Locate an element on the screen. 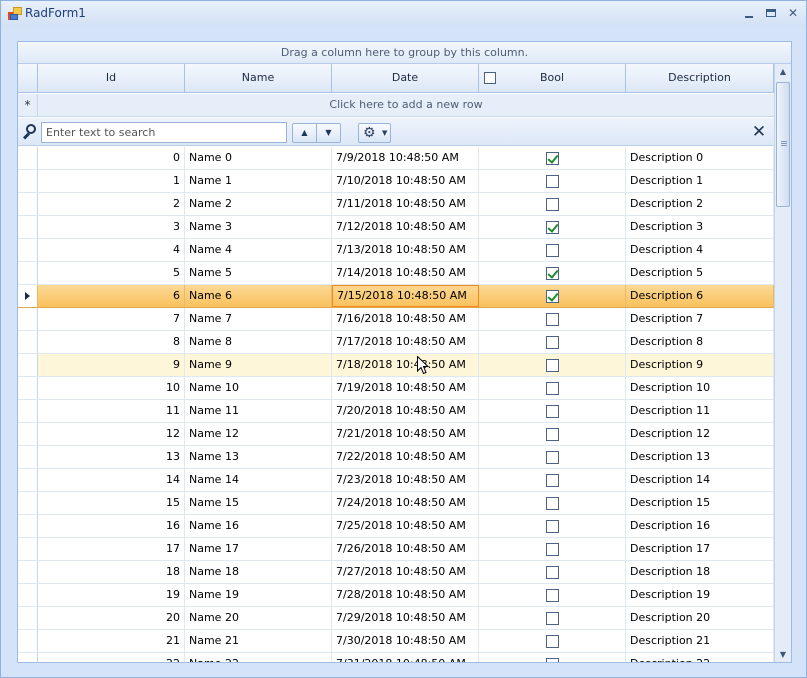 This screenshot has width=807, height=678. cell-id: 10 is located at coordinates (111, 388).